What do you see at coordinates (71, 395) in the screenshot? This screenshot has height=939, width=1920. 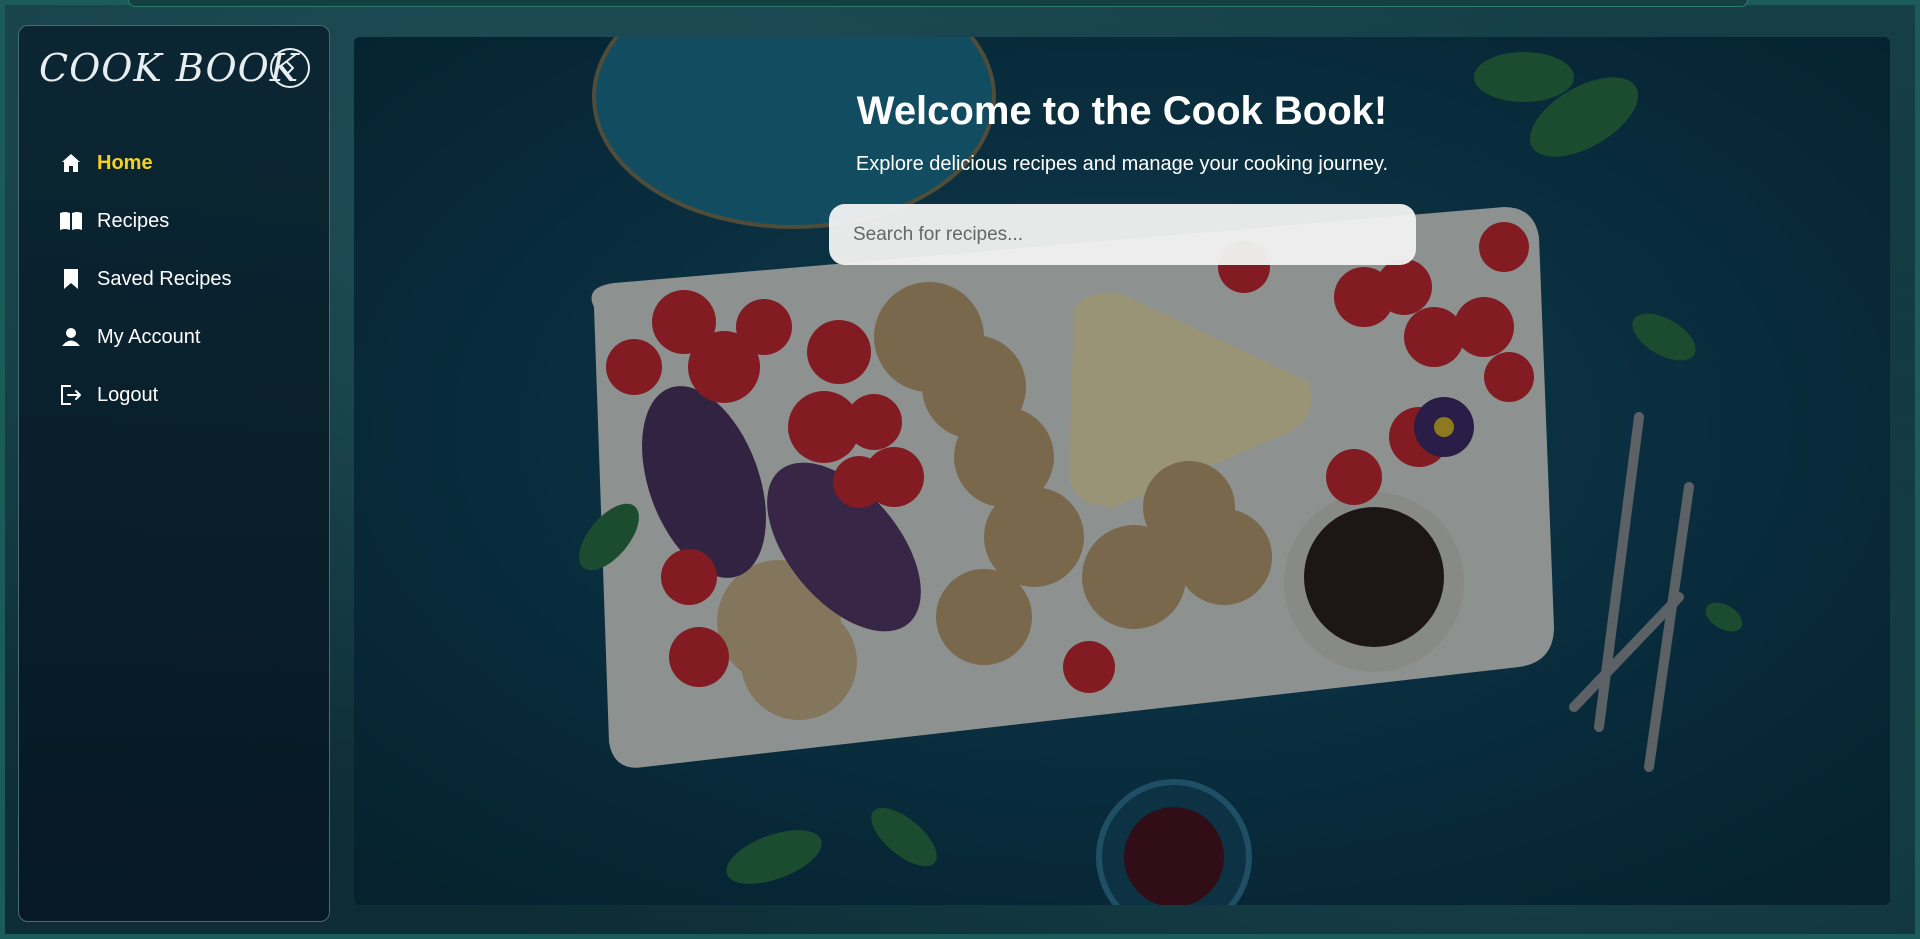 I see `logout-icon` at bounding box center [71, 395].